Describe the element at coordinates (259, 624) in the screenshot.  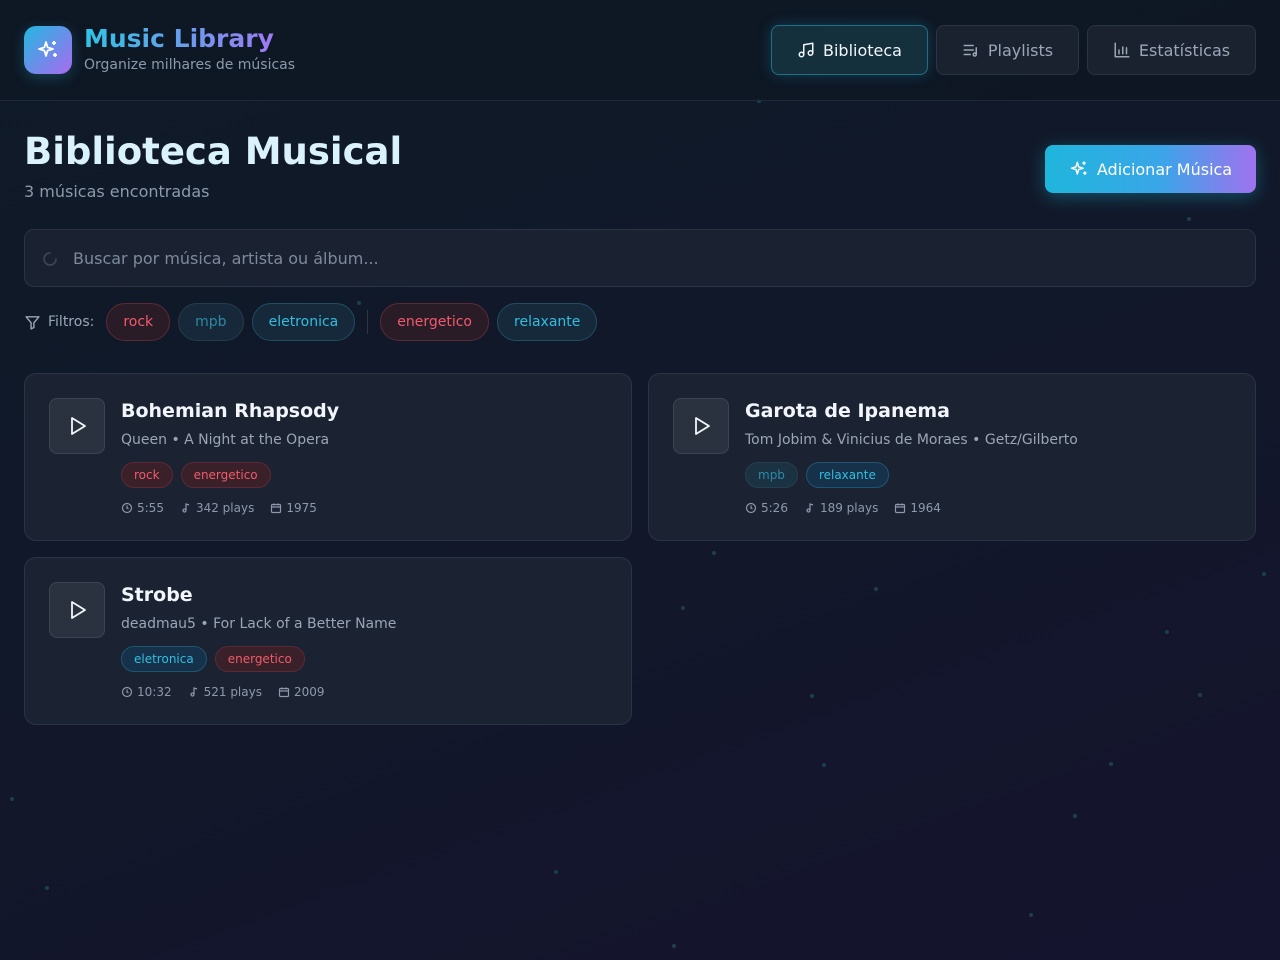
I see `song-artist-album: deadmau5 • For Lack of a Better Name` at that location.